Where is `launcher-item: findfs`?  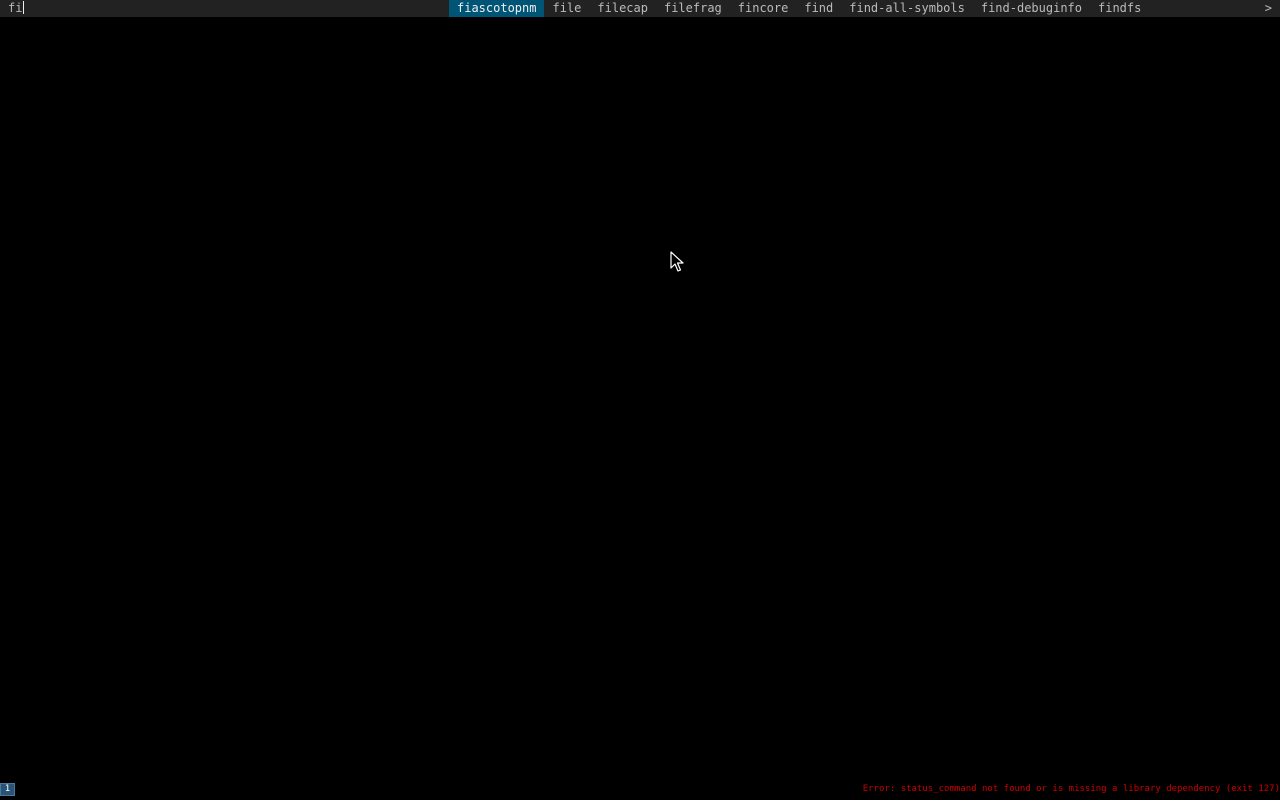 launcher-item: findfs is located at coordinates (1119, 8).